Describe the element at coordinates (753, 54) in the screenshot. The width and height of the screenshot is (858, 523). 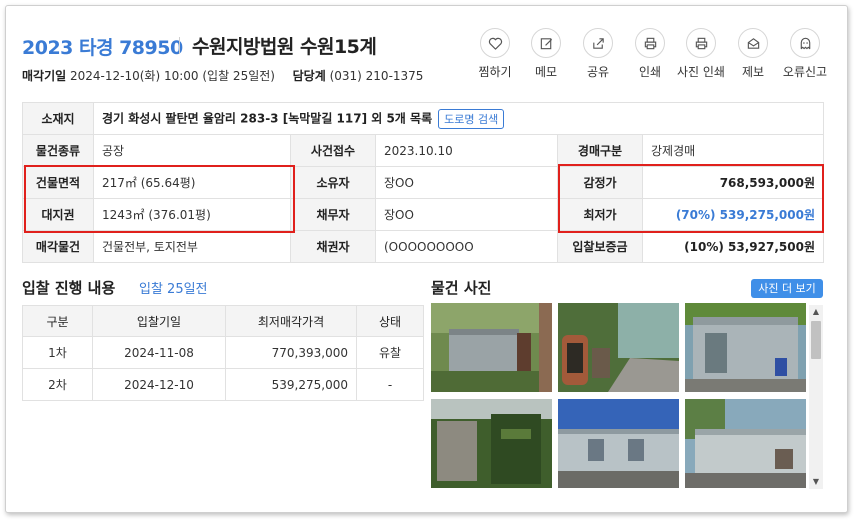
I see `report-button: 제보` at that location.